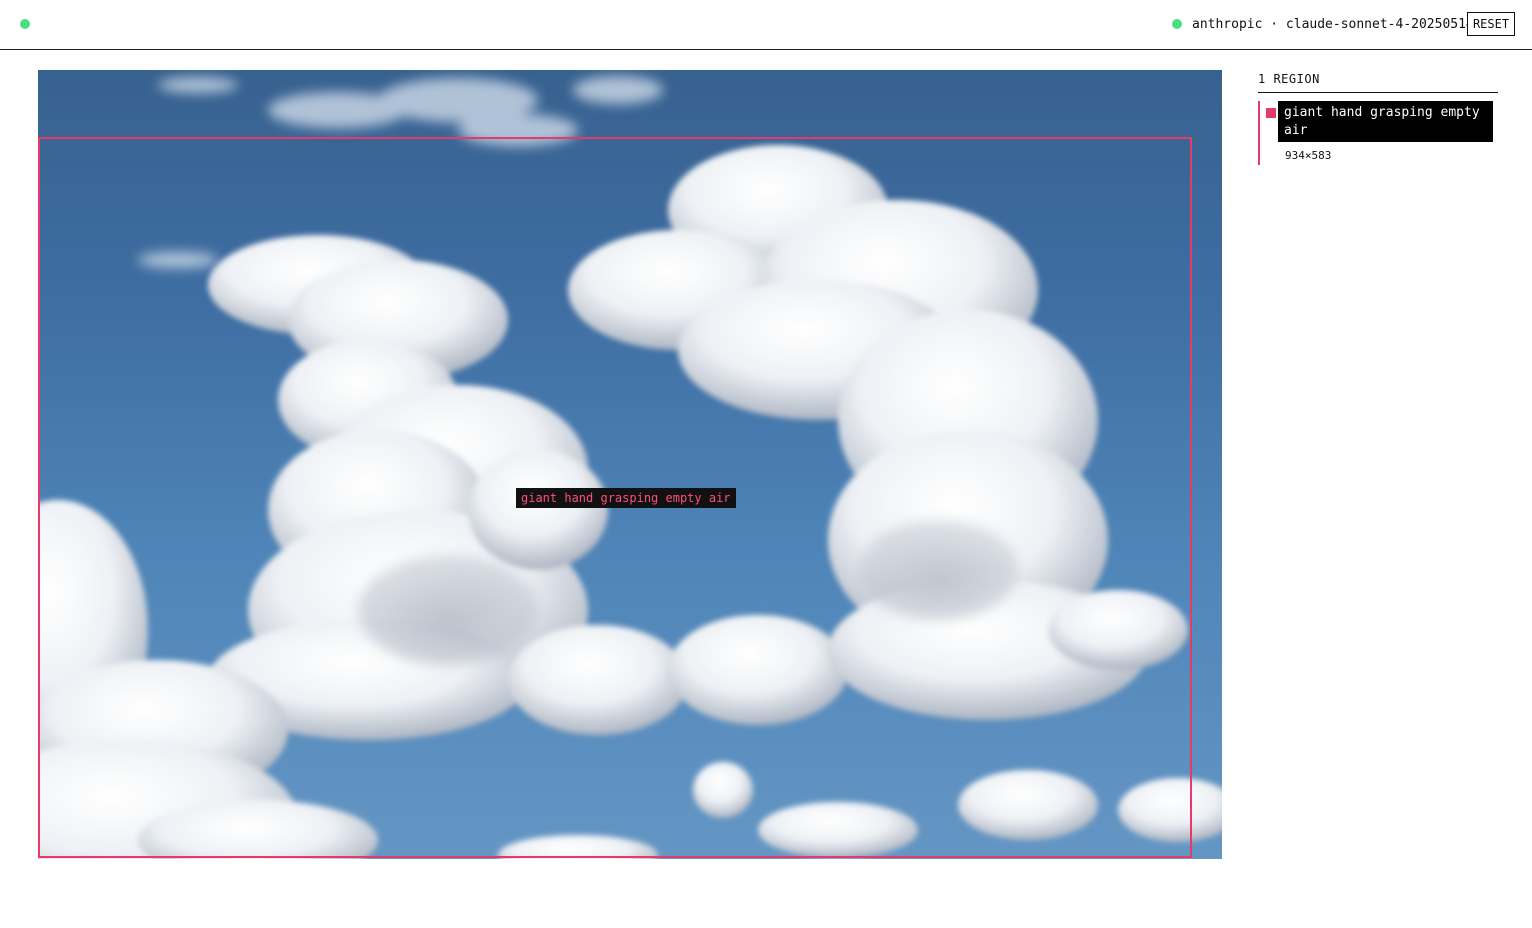  Describe the element at coordinates (626, 498) in the screenshot. I see `region-tag: giant hand grasping empty air` at that location.